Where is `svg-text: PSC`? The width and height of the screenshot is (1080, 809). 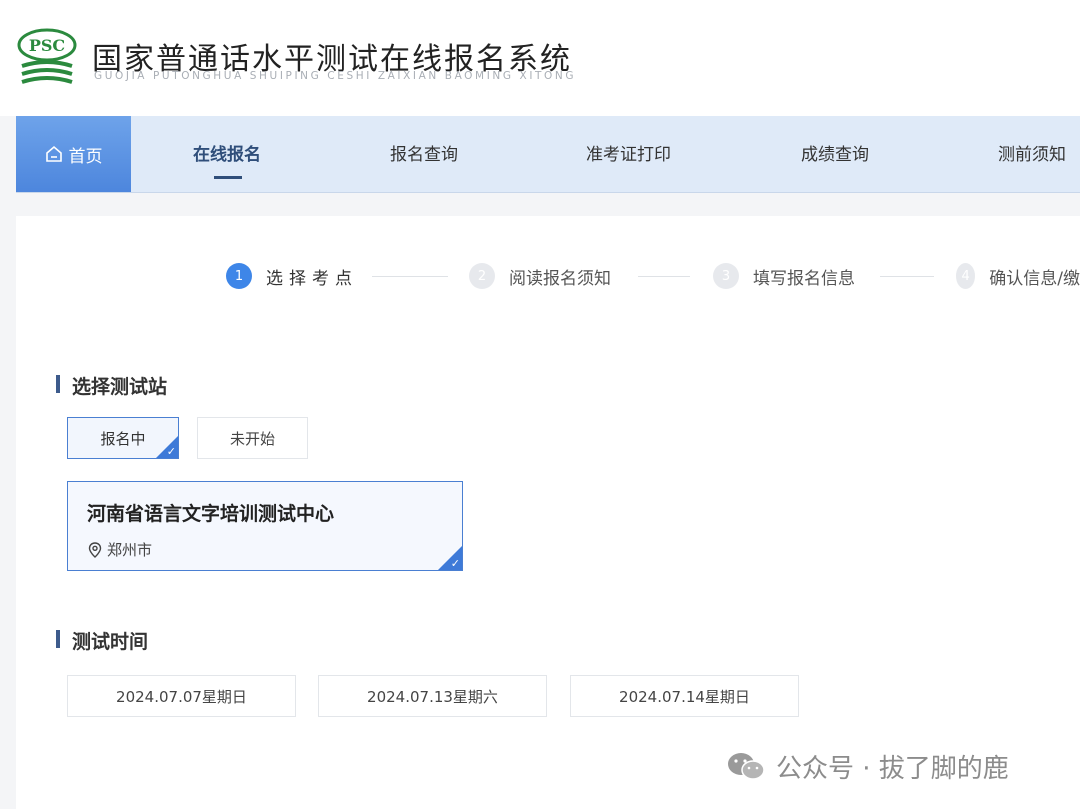
svg-text: PSC is located at coordinates (47, 45).